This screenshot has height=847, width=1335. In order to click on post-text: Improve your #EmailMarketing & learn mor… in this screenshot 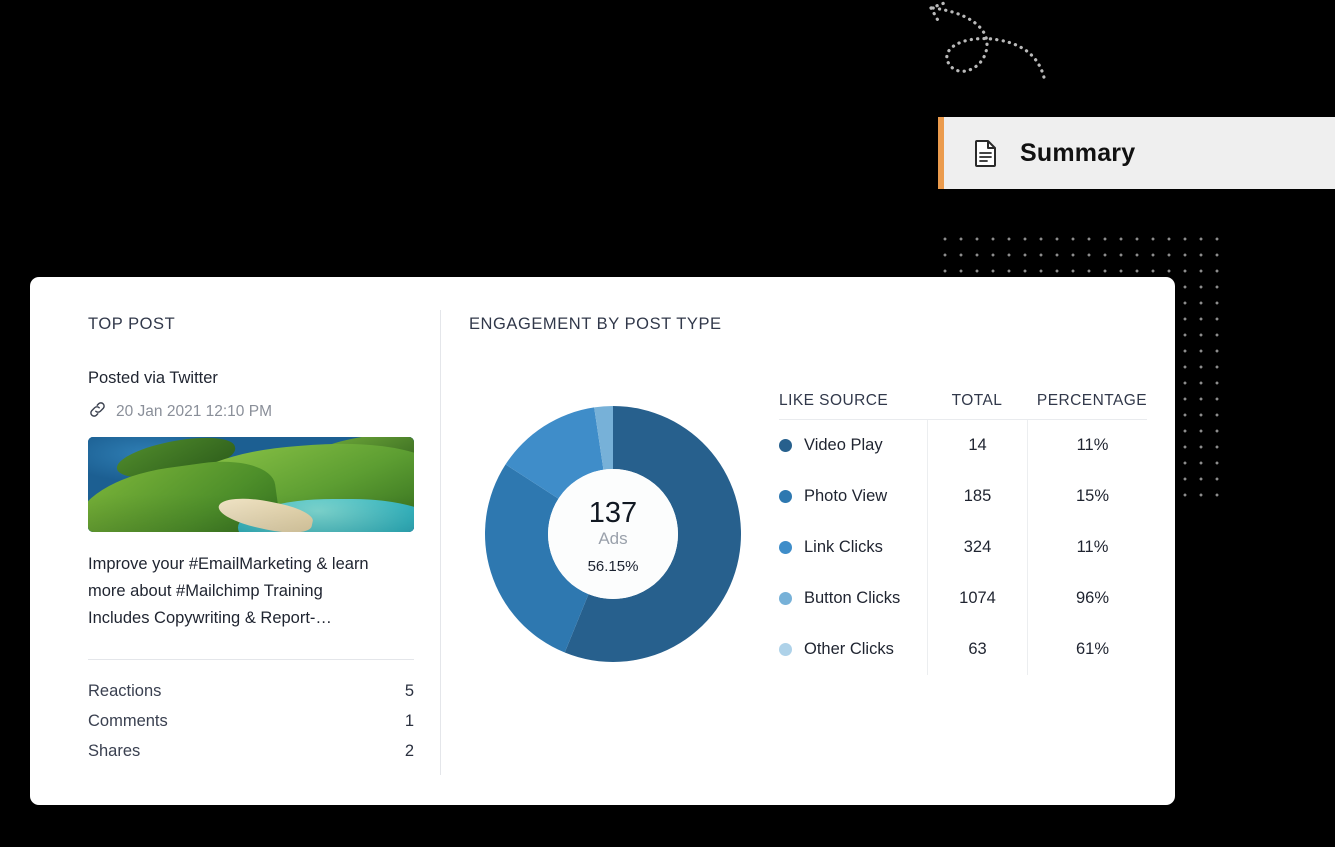, I will do `click(228, 591)`.